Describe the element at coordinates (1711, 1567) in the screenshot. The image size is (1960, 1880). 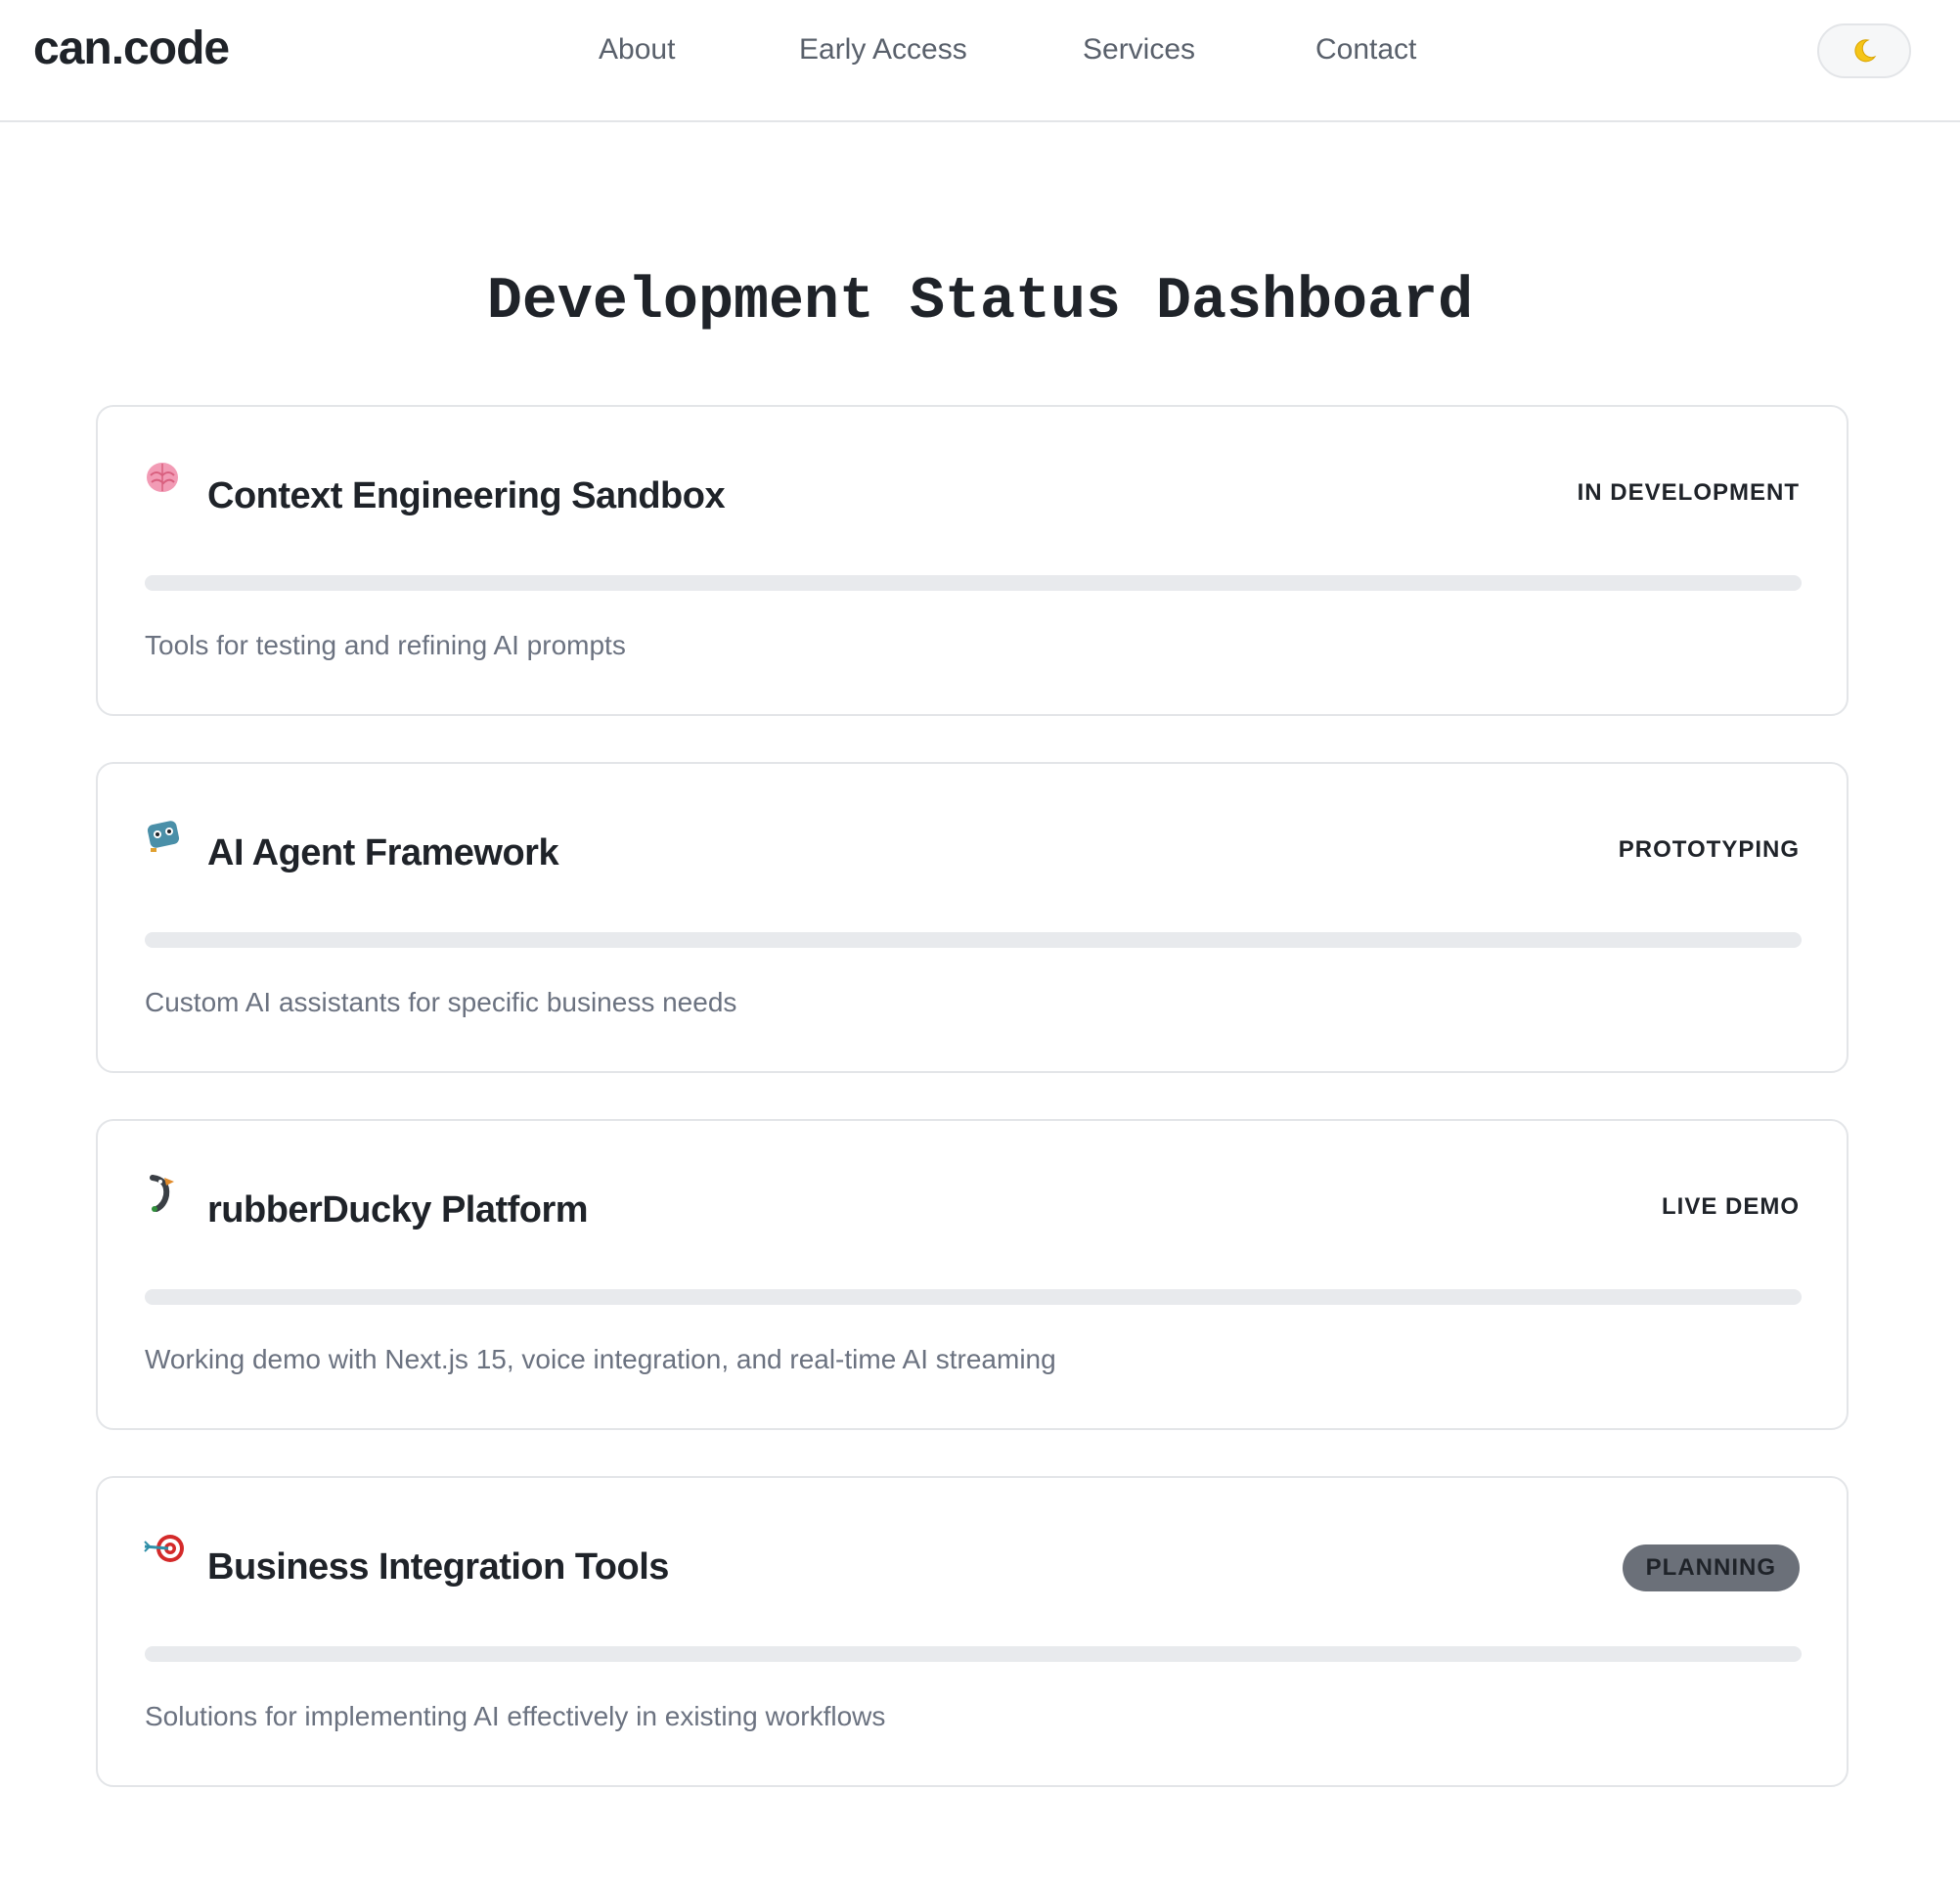
I see `status-badge: PLANNING` at that location.